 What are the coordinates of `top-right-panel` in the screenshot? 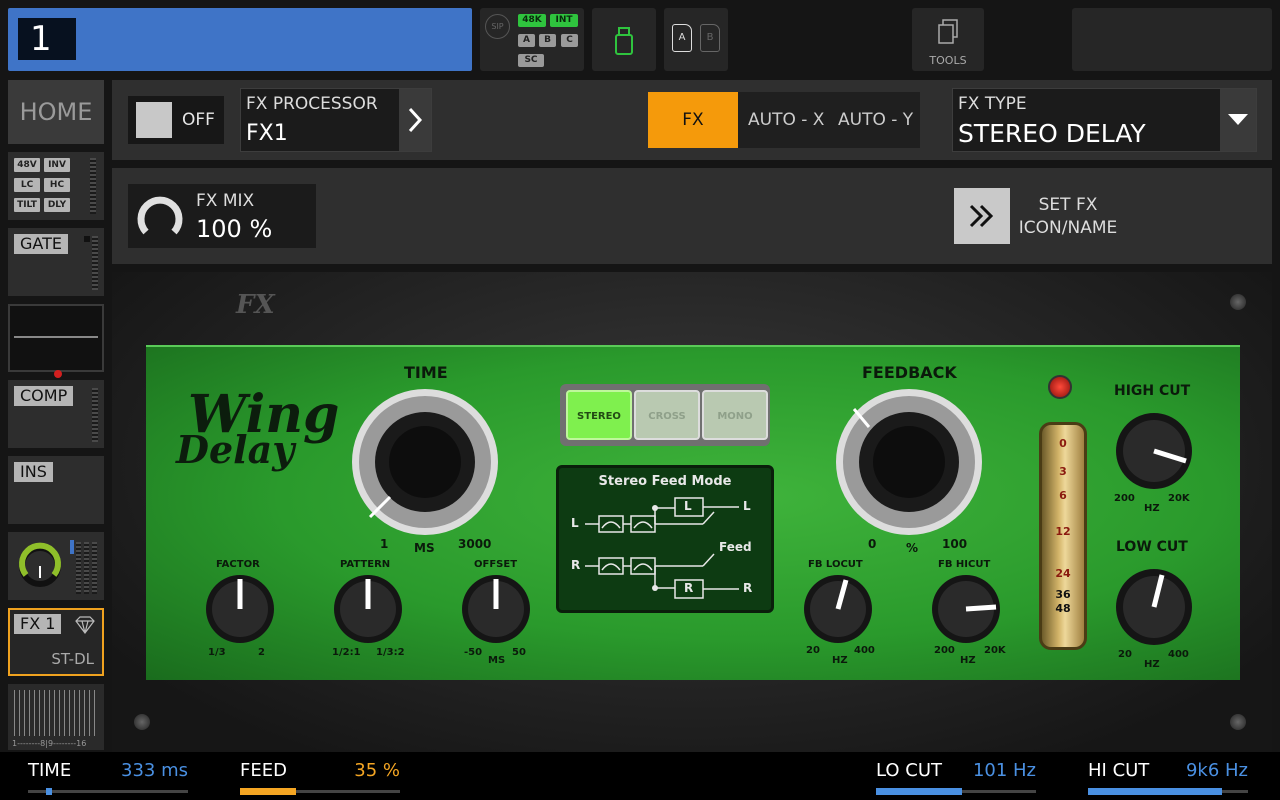 It's located at (1172, 39).